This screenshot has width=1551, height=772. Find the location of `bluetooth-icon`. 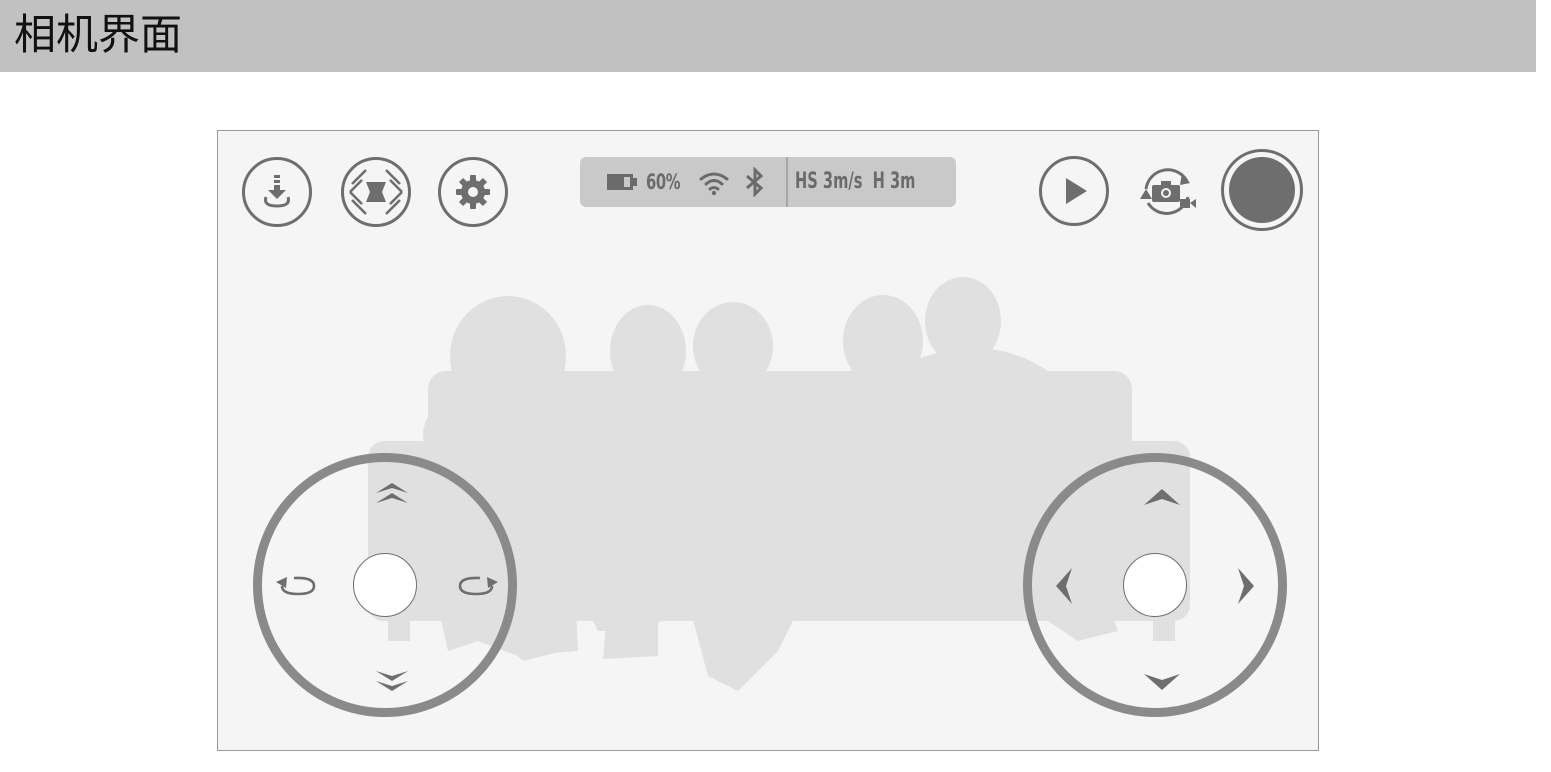

bluetooth-icon is located at coordinates (755, 182).